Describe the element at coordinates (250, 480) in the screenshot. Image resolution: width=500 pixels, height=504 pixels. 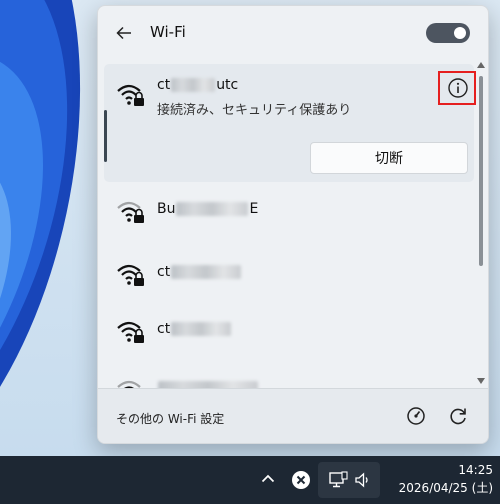
I see `taskbar: 14:25 2026/04/25 (土)` at that location.